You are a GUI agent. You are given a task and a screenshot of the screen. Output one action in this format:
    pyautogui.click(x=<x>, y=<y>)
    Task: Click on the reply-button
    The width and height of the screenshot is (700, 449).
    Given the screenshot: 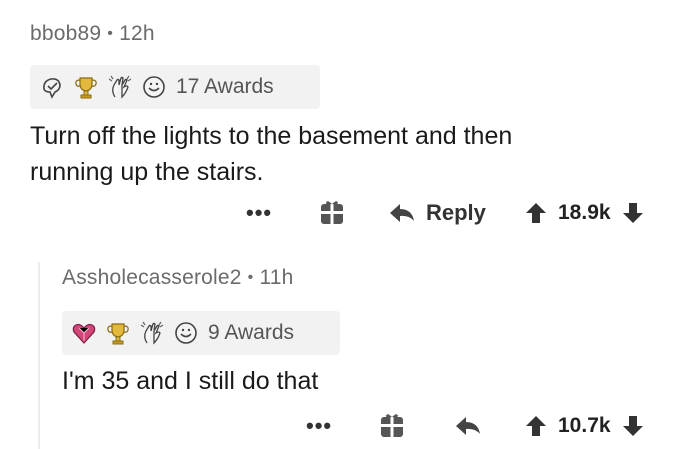 What is the action you would take?
    pyautogui.click(x=473, y=426)
    